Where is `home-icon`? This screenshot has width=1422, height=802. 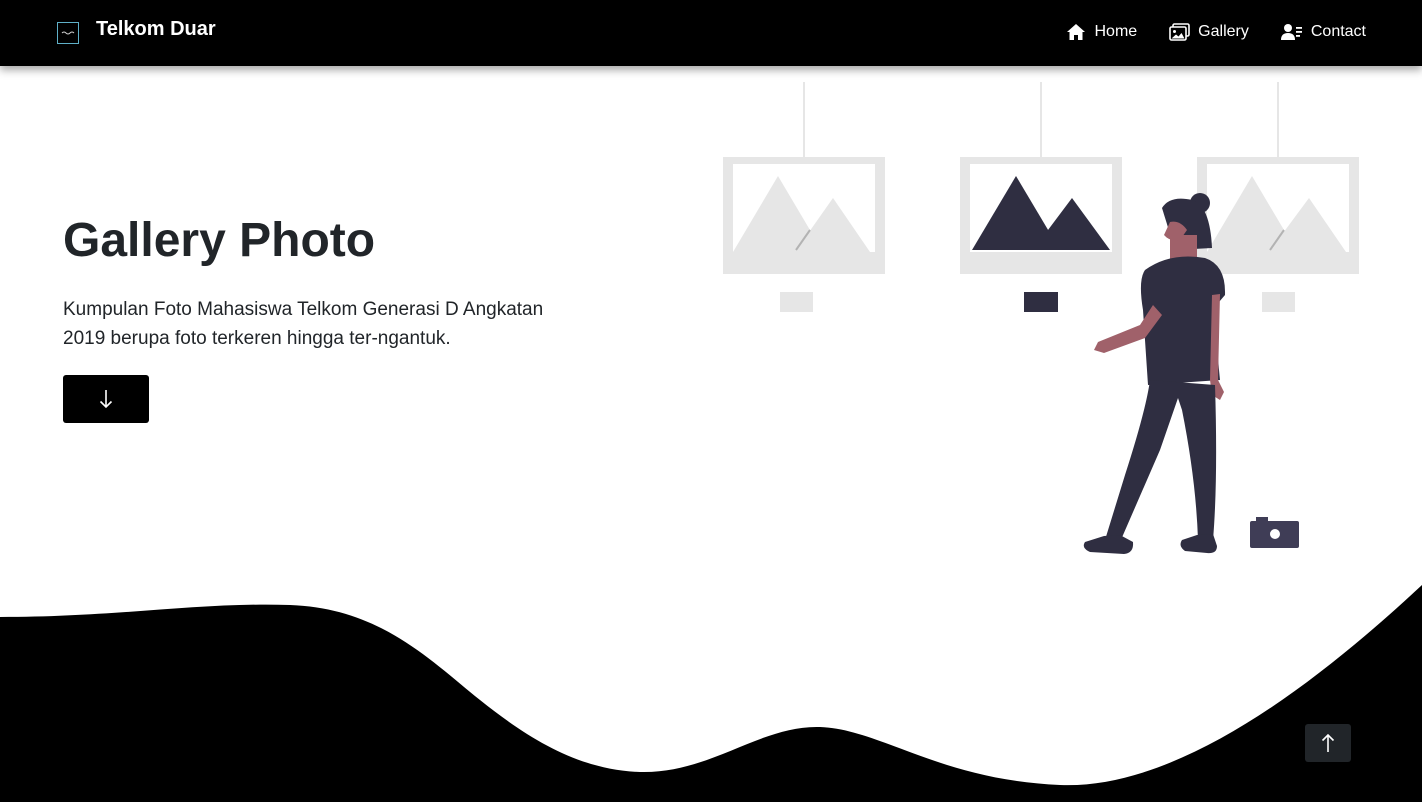 home-icon is located at coordinates (1076, 32).